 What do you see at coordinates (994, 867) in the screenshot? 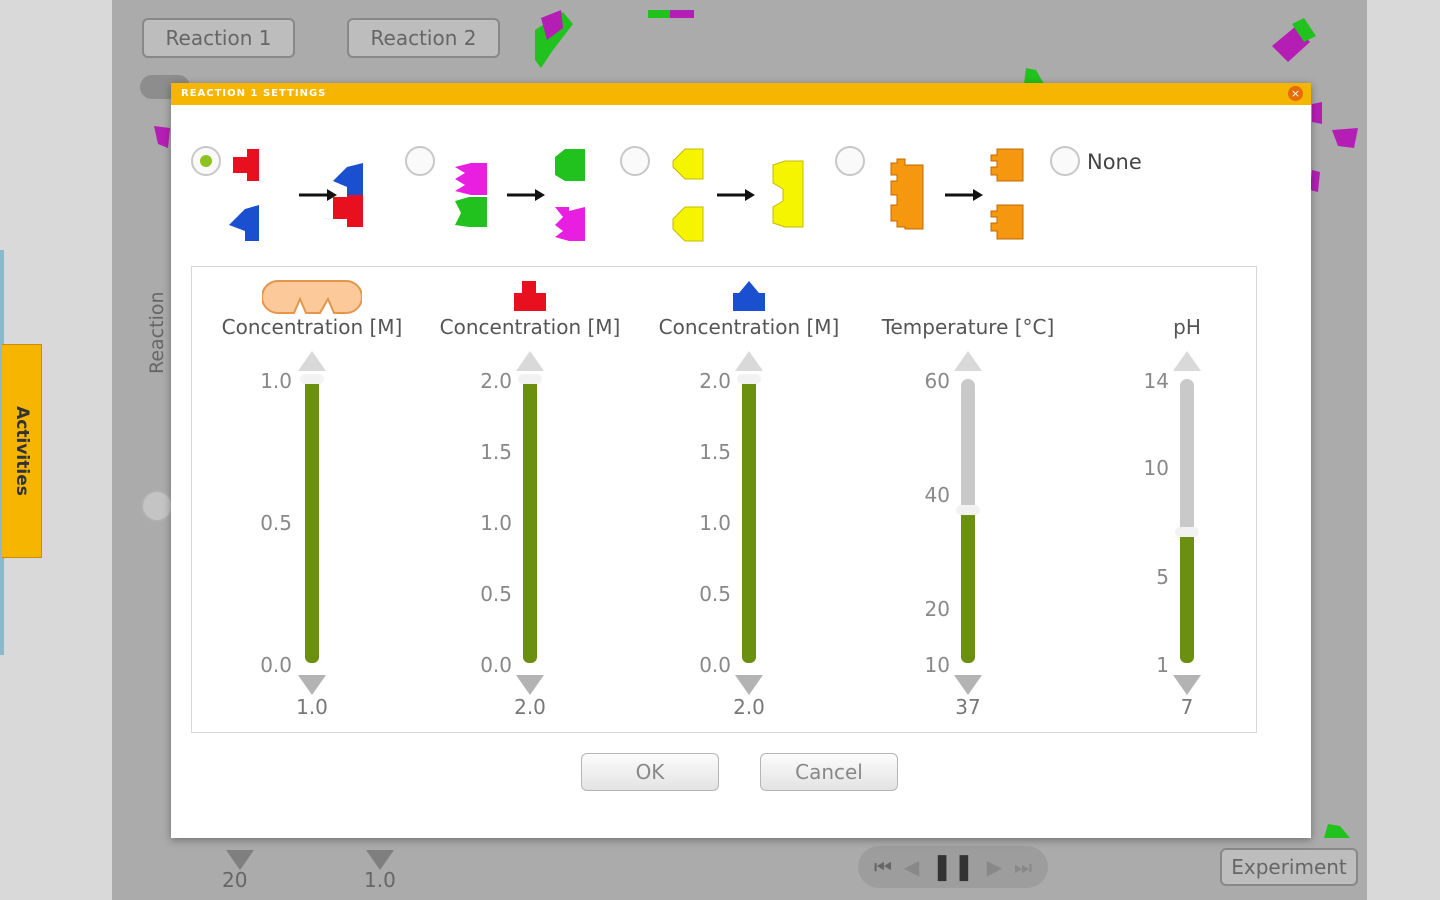
I see `step-forward-icon: ▶` at bounding box center [994, 867].